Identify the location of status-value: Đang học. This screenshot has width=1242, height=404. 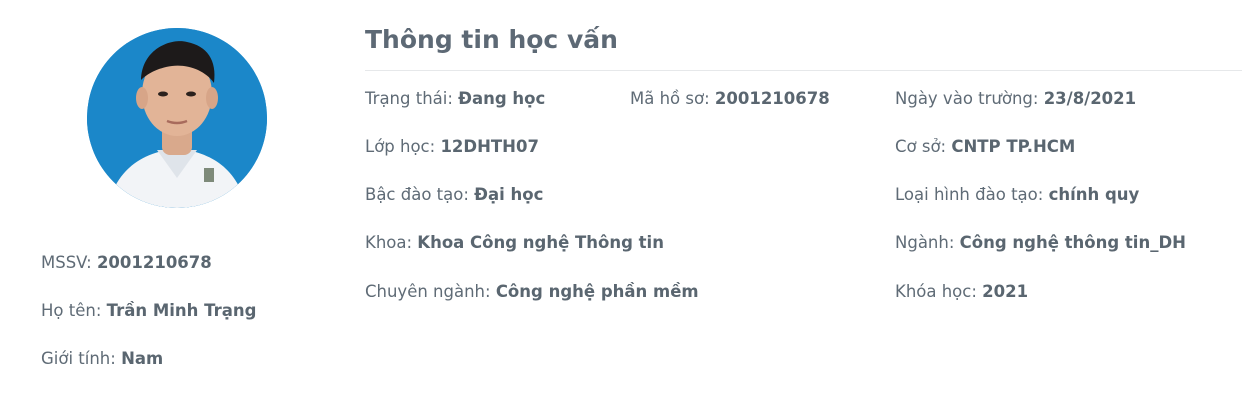
(502, 98).